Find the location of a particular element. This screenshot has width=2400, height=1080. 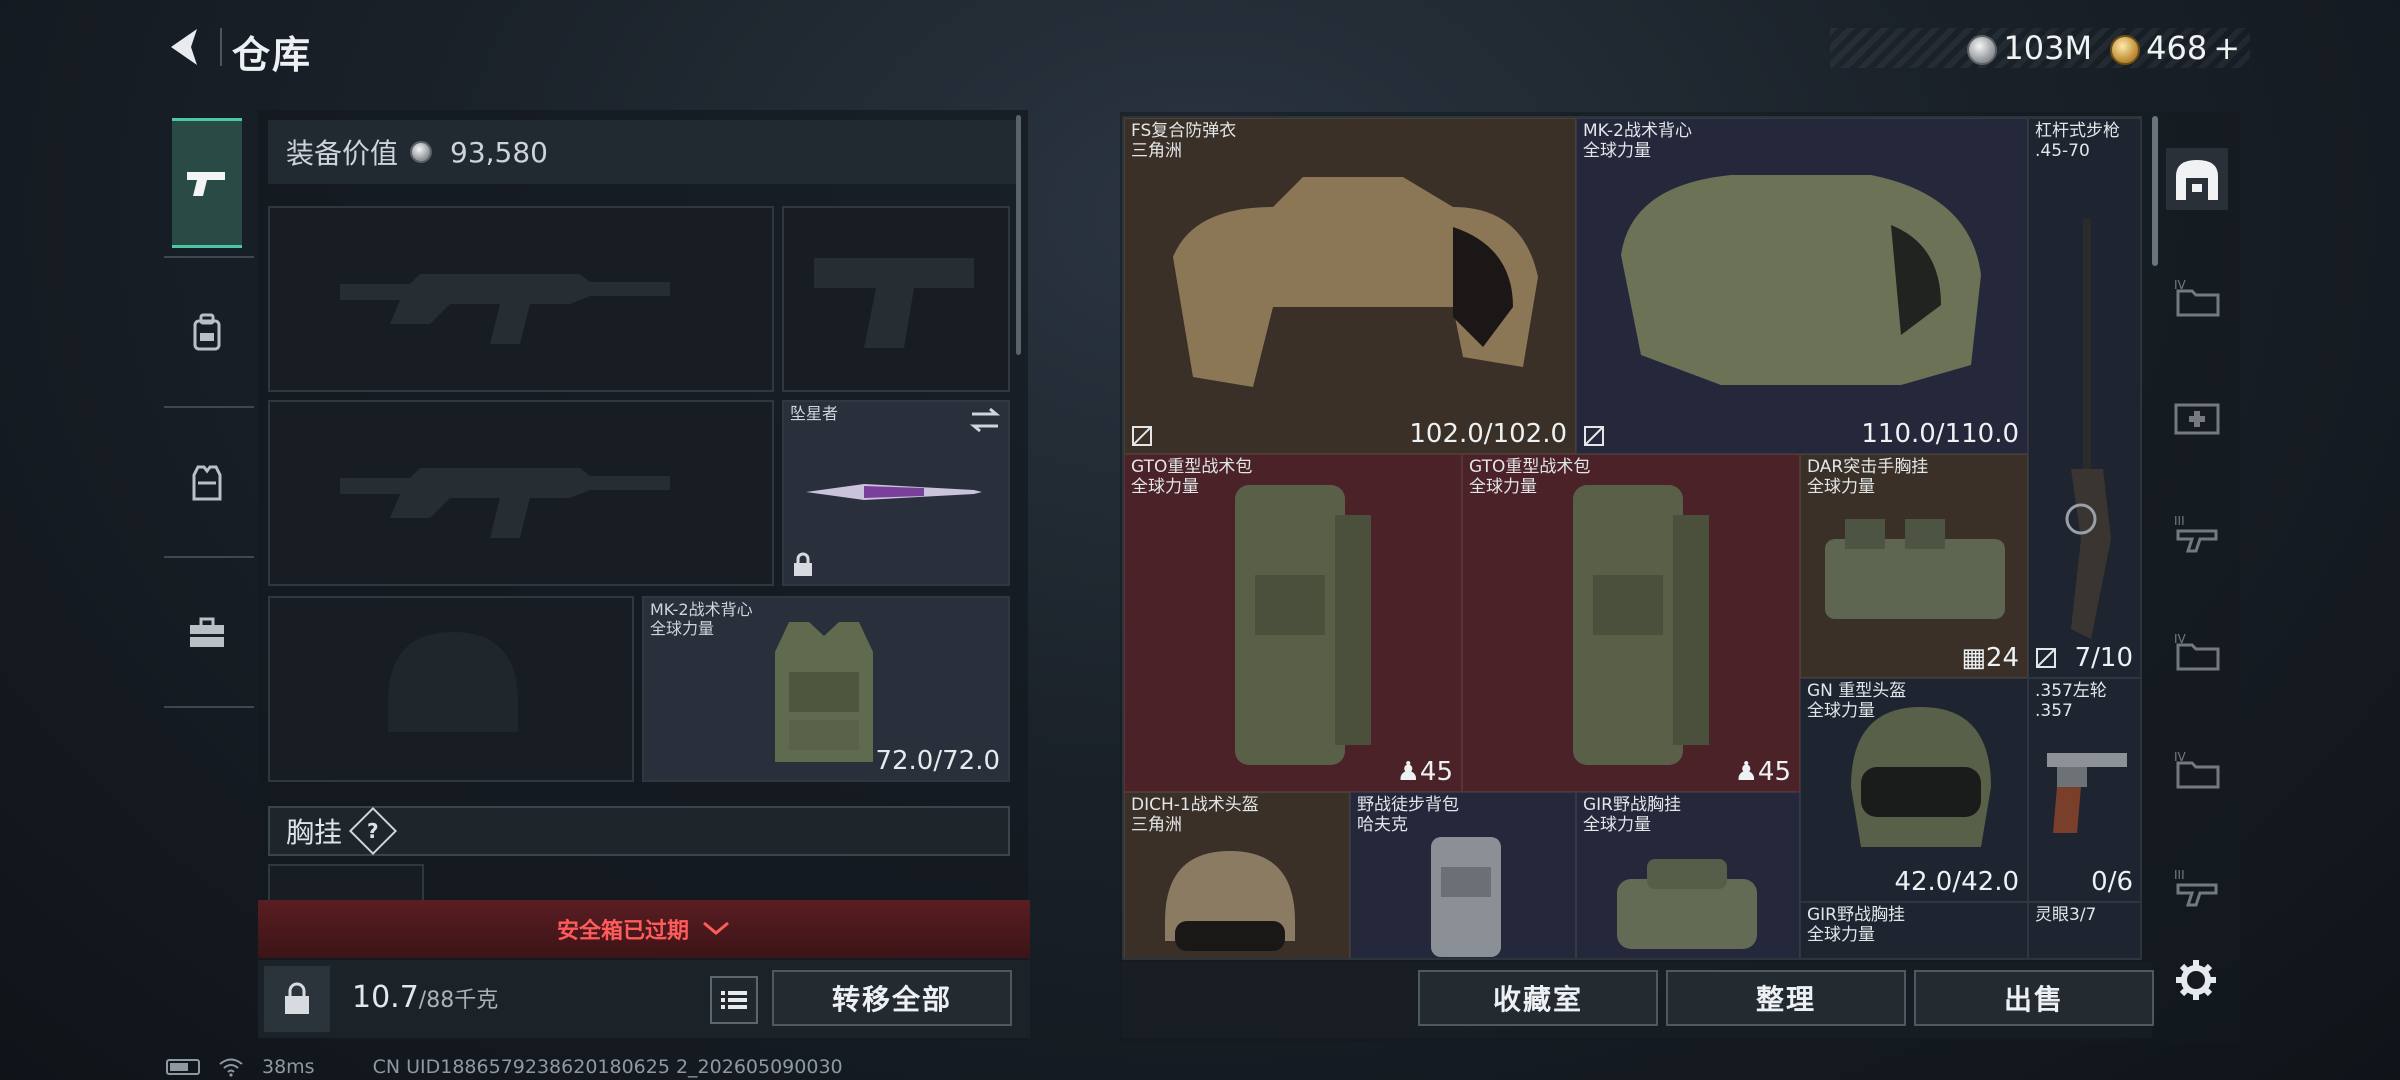

silver-amount: 103M is located at coordinates (2048, 48).